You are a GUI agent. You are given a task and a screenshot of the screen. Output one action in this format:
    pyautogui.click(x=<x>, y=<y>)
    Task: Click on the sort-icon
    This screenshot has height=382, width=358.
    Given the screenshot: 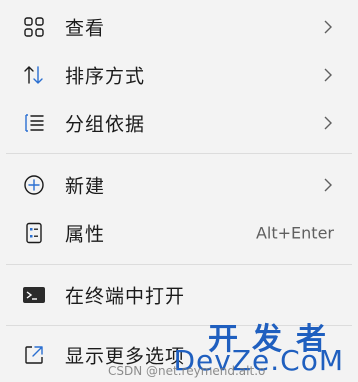 What is the action you would take?
    pyautogui.click(x=34, y=75)
    